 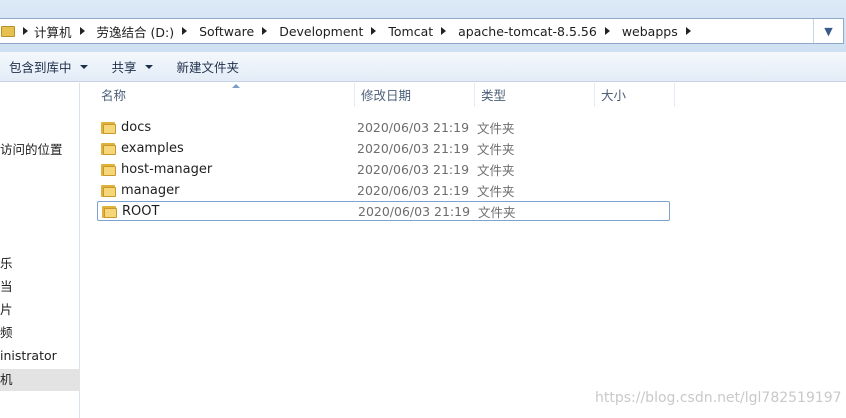 I want to click on list-item: docs 2020/06/03 21:19 文件夹, so click(x=383, y=127).